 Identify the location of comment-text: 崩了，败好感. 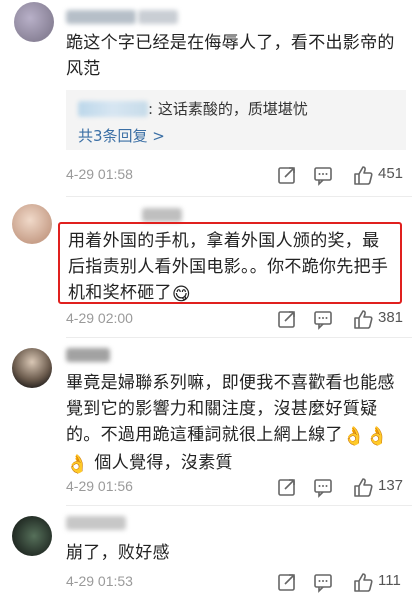
(118, 553).